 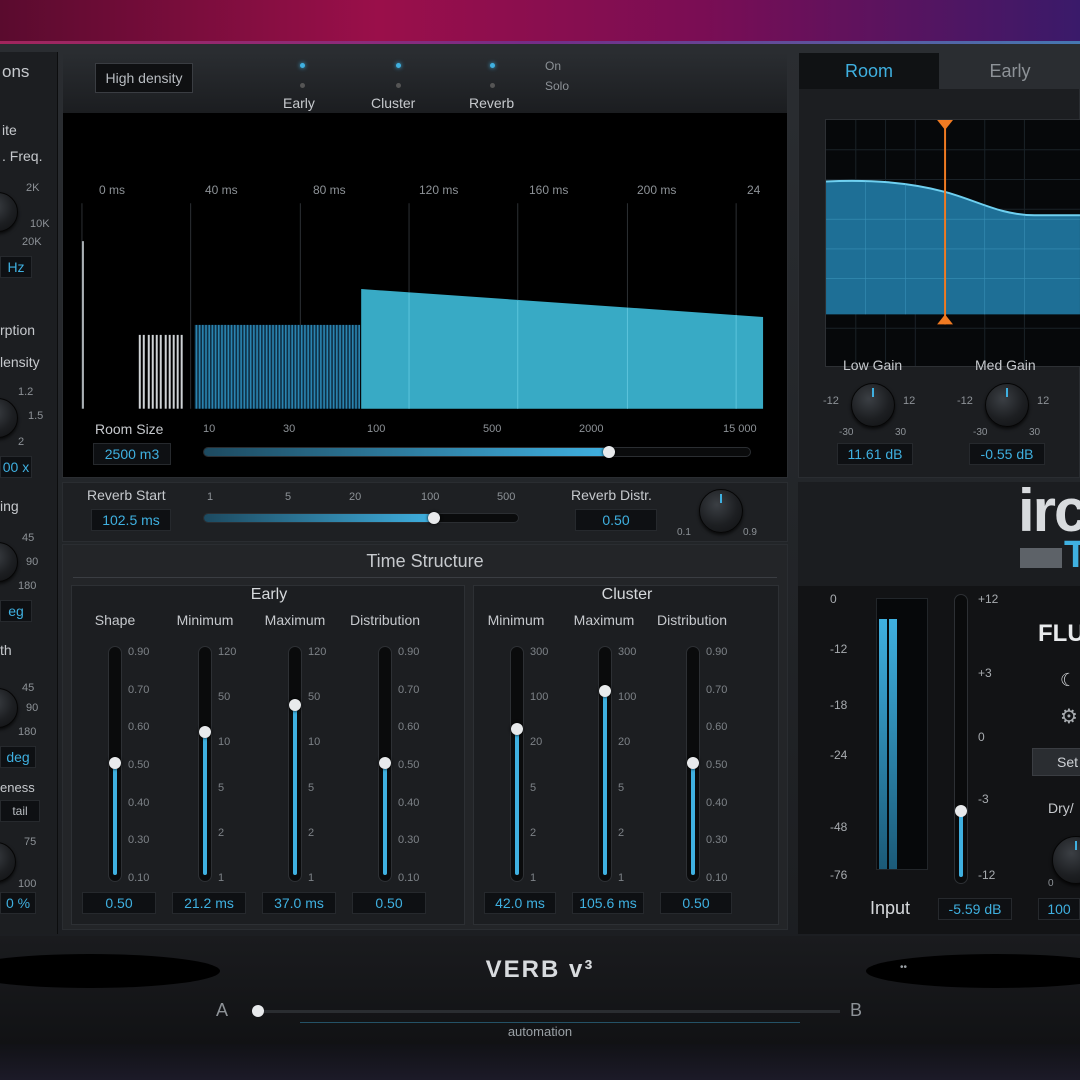 I want to click on meter-scale-label: 0, so click(x=833, y=599).